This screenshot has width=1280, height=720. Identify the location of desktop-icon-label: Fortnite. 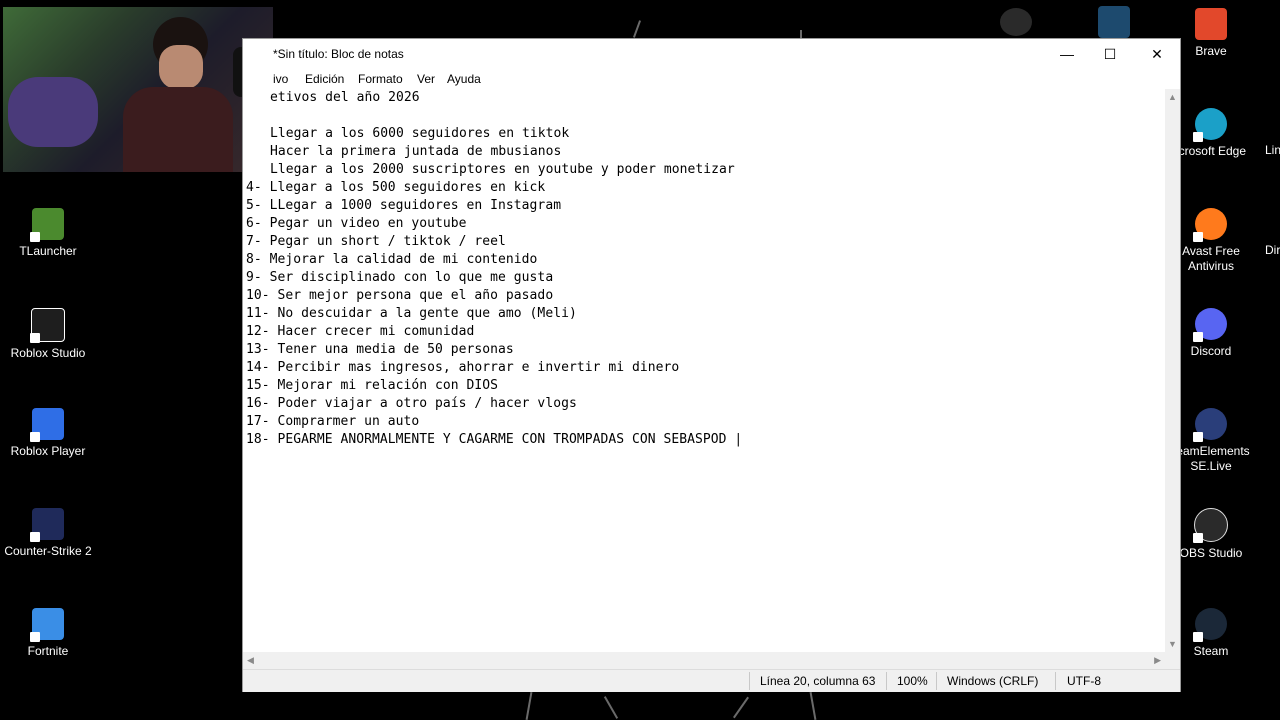
(48, 651).